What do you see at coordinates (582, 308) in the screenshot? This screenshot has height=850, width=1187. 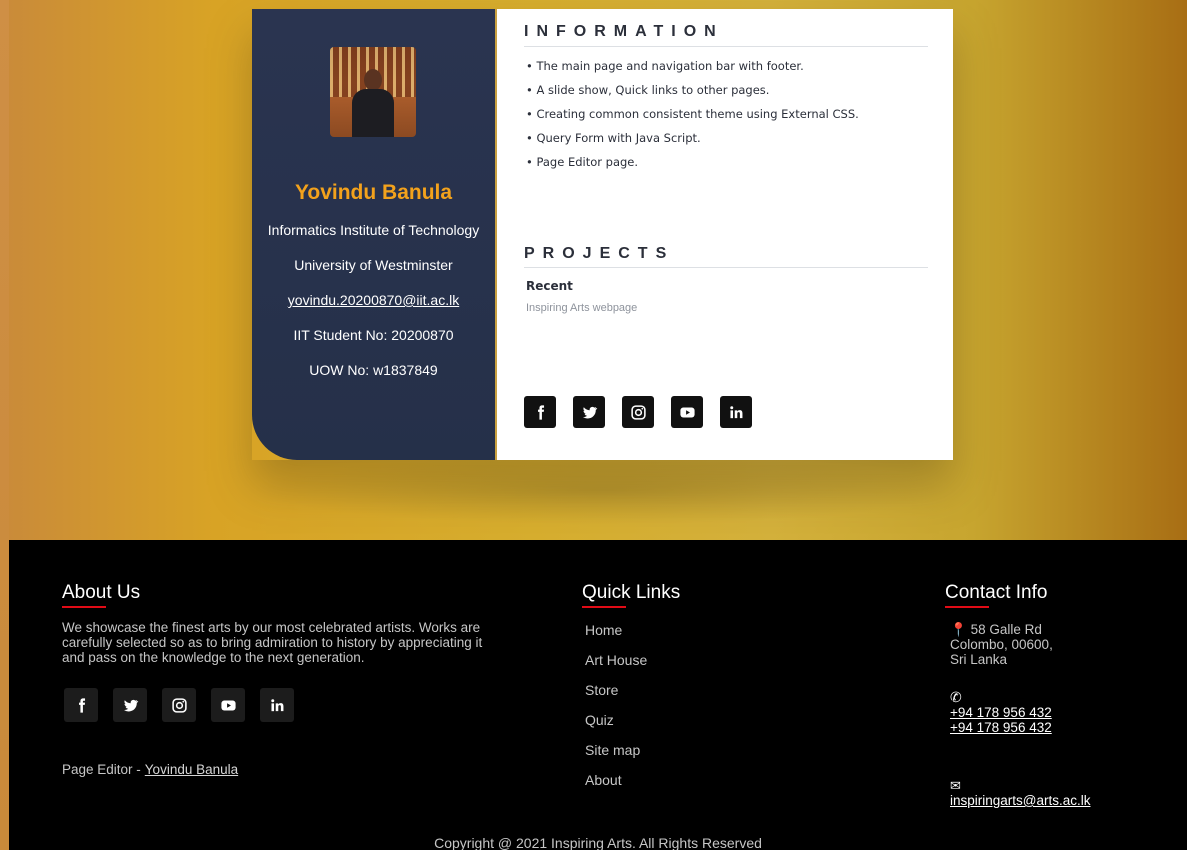 I see `projects-recent-item: Inspiring Arts webpage` at bounding box center [582, 308].